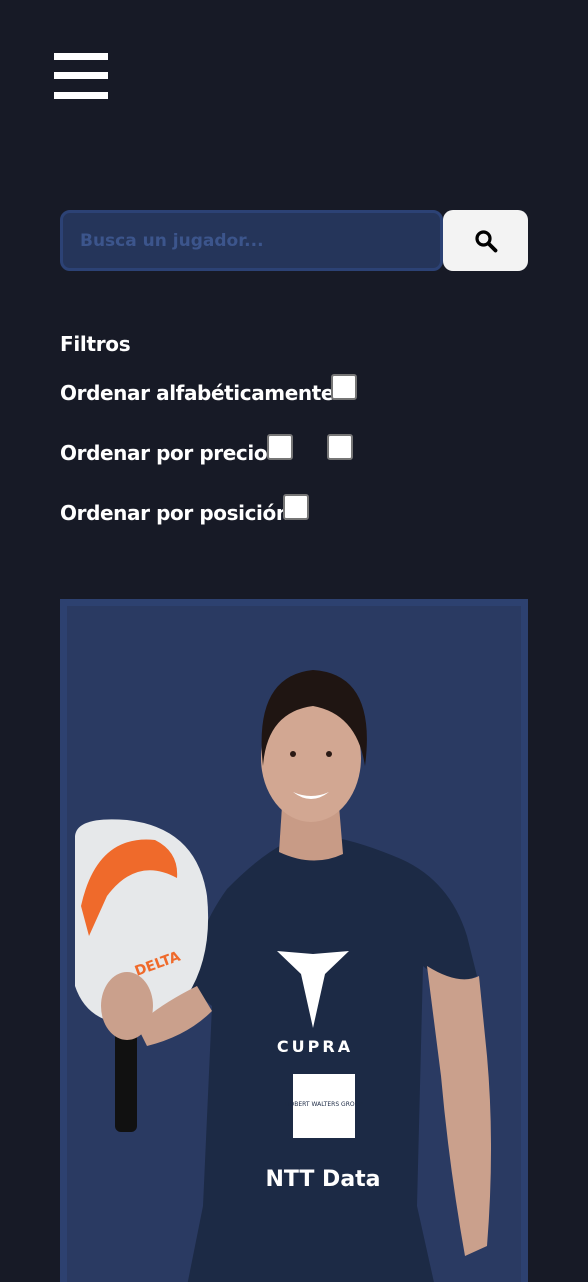 This screenshot has height=1282, width=588. I want to click on player-right-eye, so click(329, 754).